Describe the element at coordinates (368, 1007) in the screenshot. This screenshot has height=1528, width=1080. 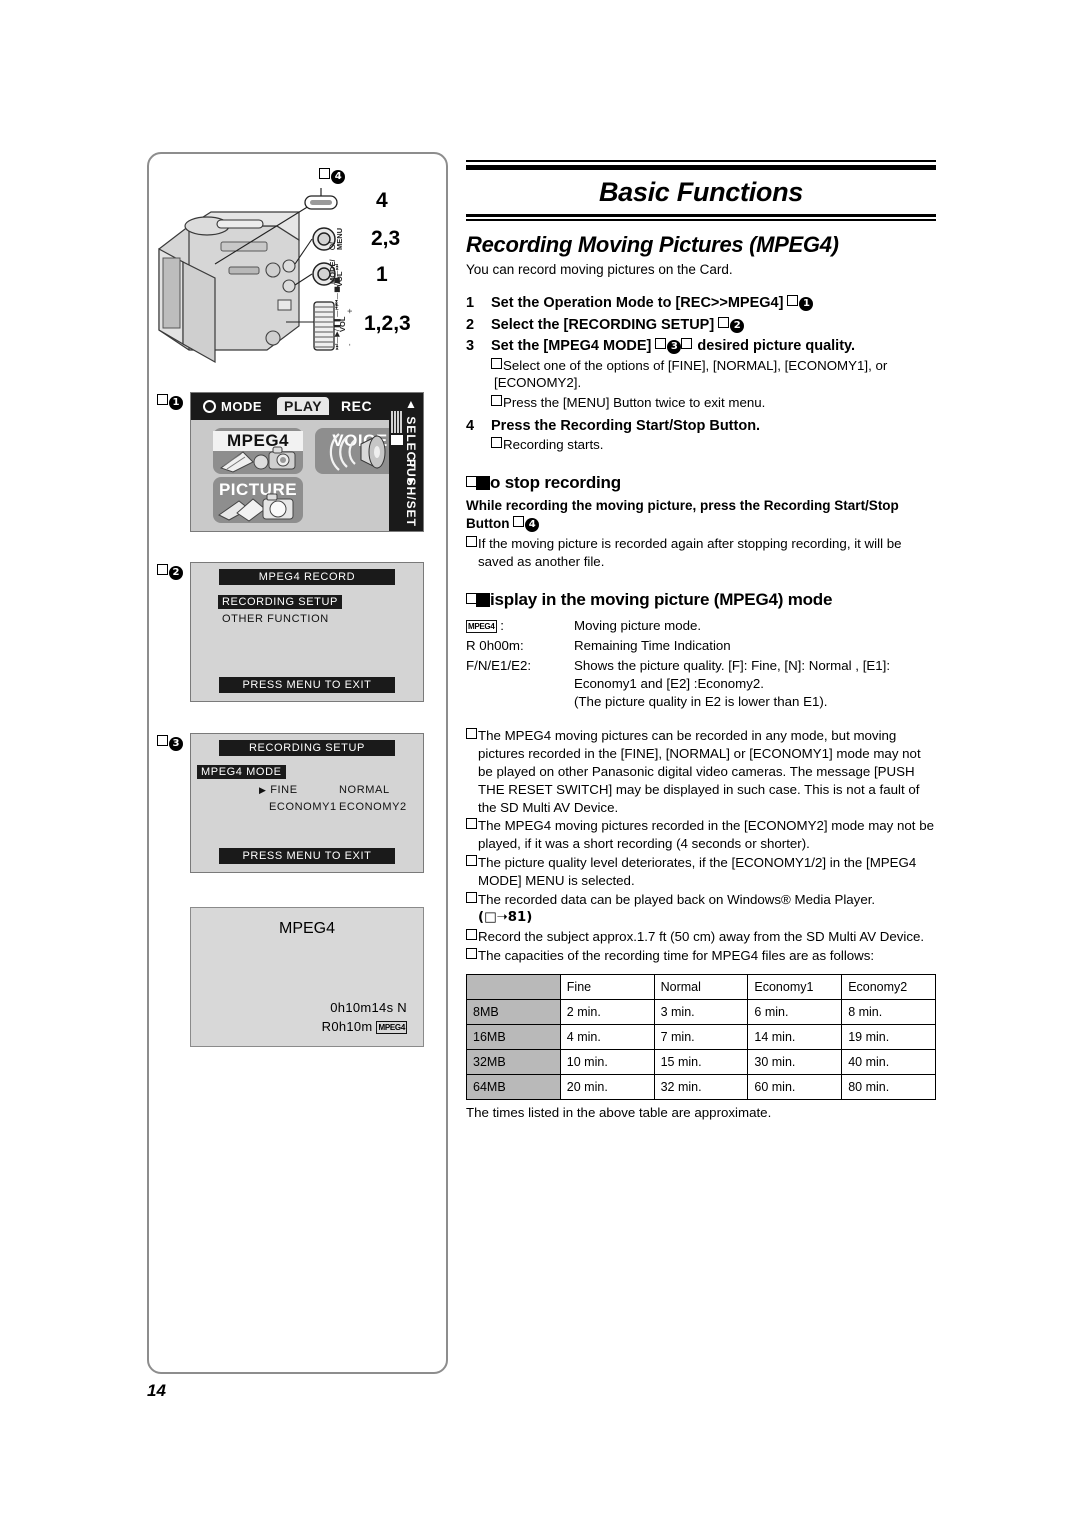
I see `rec-display-elapsed: 0h10m14s N` at that location.